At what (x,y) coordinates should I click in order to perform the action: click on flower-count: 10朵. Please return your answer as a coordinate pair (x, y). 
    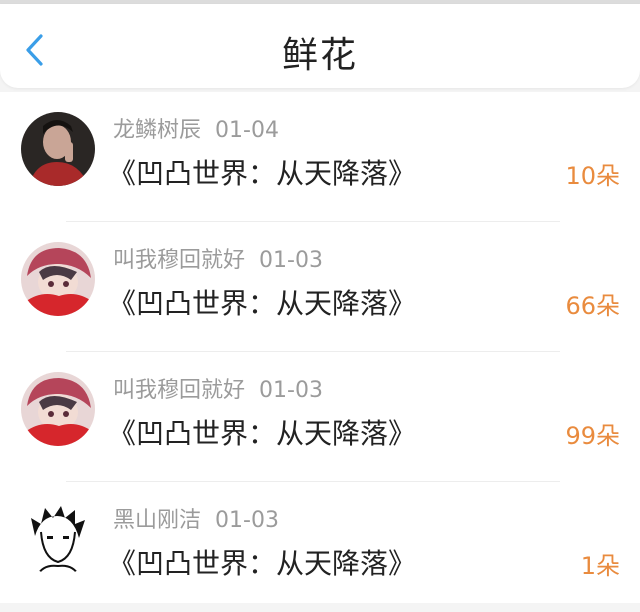
    Looking at the image, I should click on (592, 176).